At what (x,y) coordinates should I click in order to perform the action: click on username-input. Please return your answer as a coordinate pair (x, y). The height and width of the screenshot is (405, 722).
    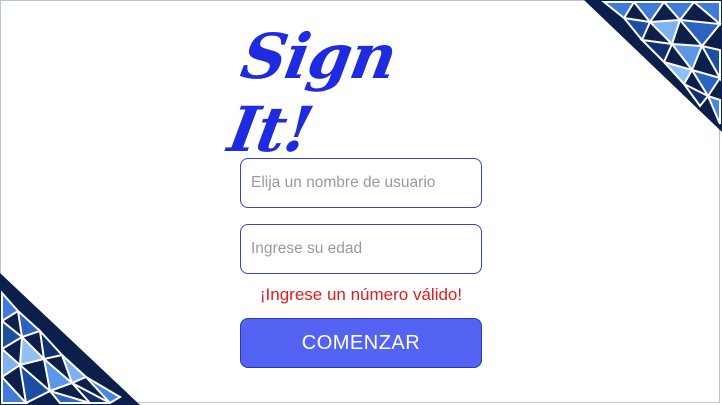
    Looking at the image, I should click on (361, 183).